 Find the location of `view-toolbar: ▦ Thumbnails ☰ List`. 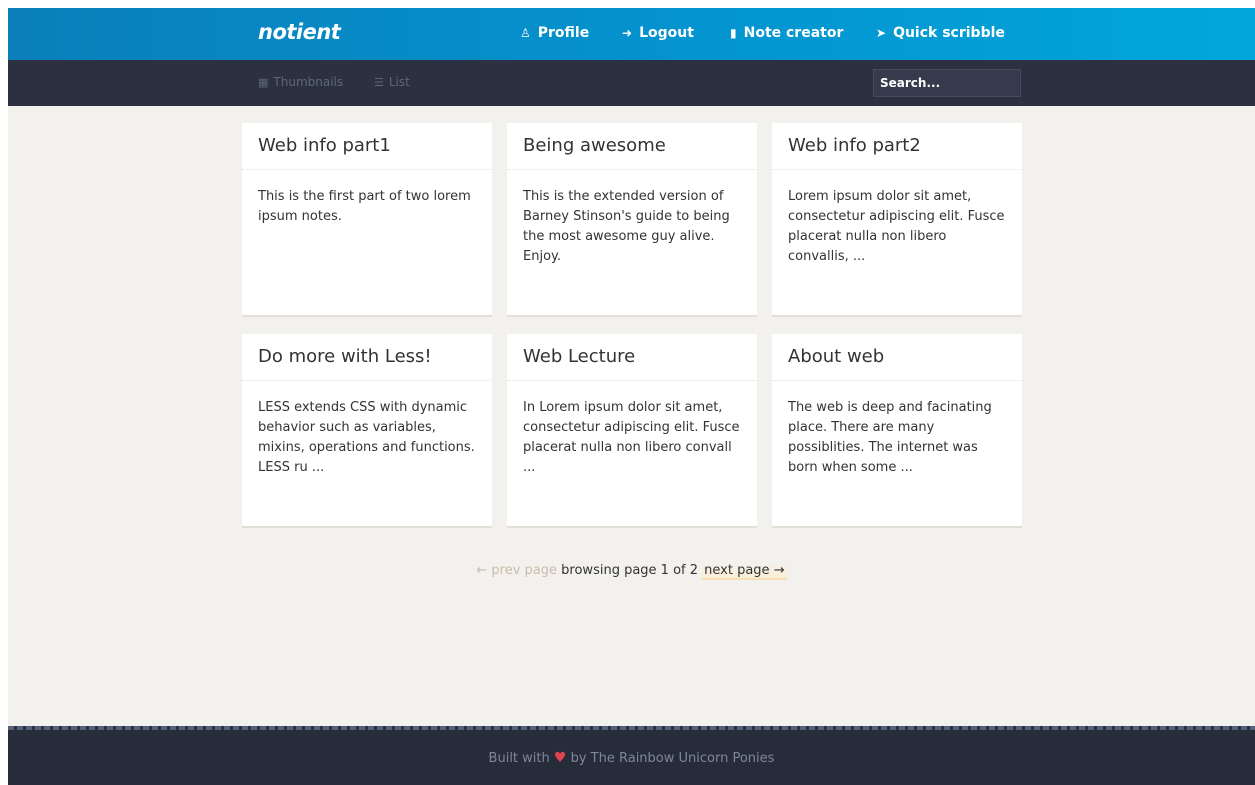

view-toolbar: ▦ Thumbnails ☰ List is located at coordinates (631, 83).